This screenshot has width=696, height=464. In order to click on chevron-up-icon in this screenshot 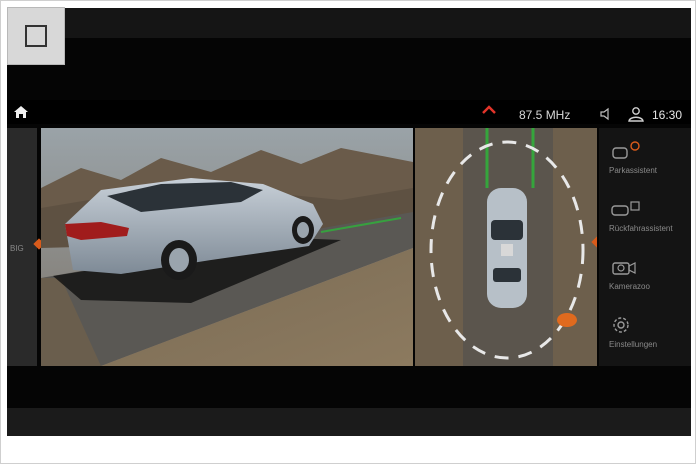, I will do `click(489, 110)`.